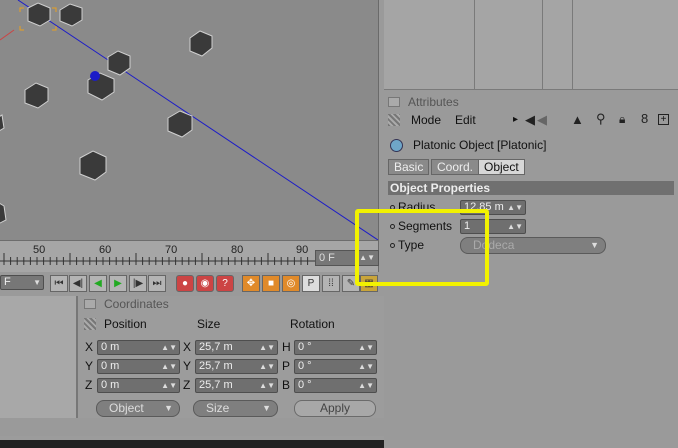 The width and height of the screenshot is (678, 448). I want to click on size-mode-value: Size, so click(218, 408).